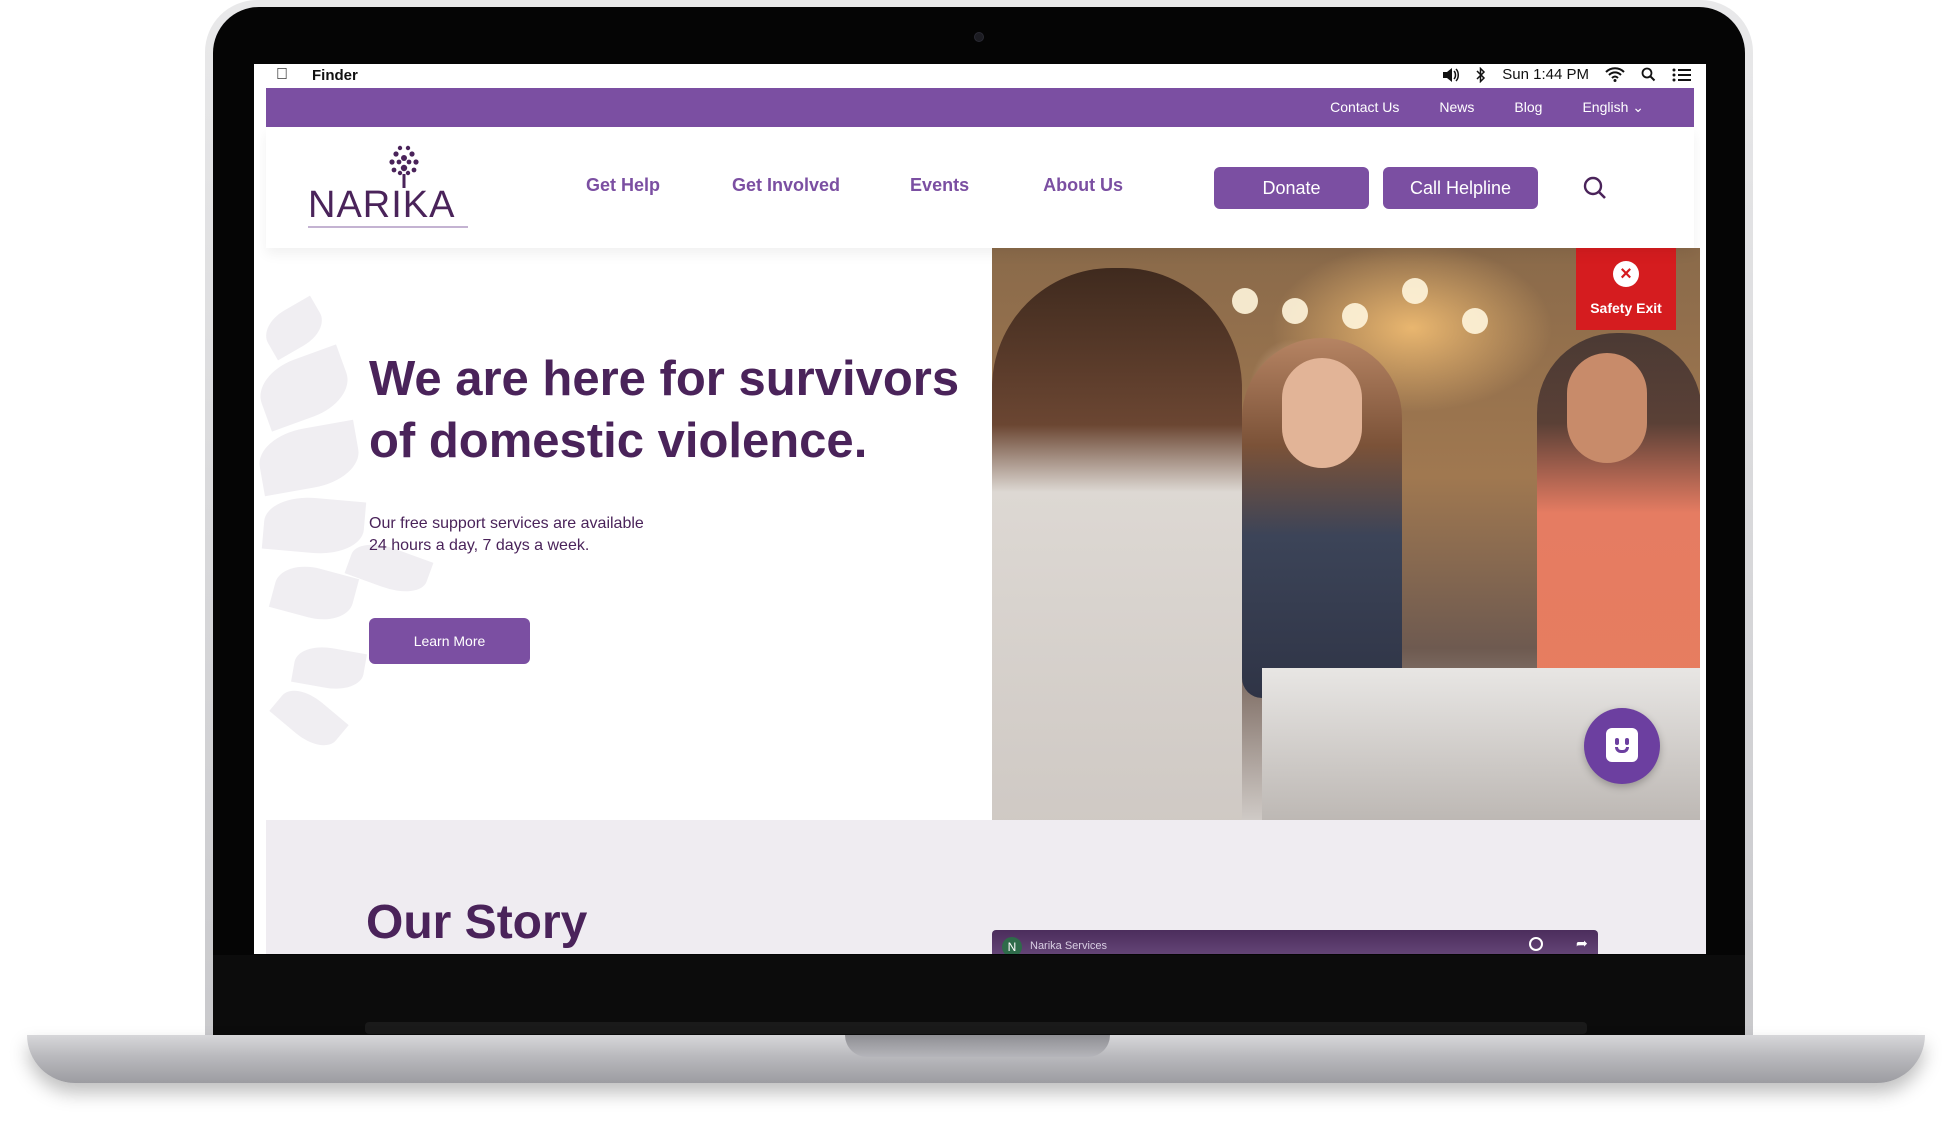 The height and width of the screenshot is (1127, 1952). Describe the element at coordinates (1682, 75) in the screenshot. I see `notification-center-icon` at that location.